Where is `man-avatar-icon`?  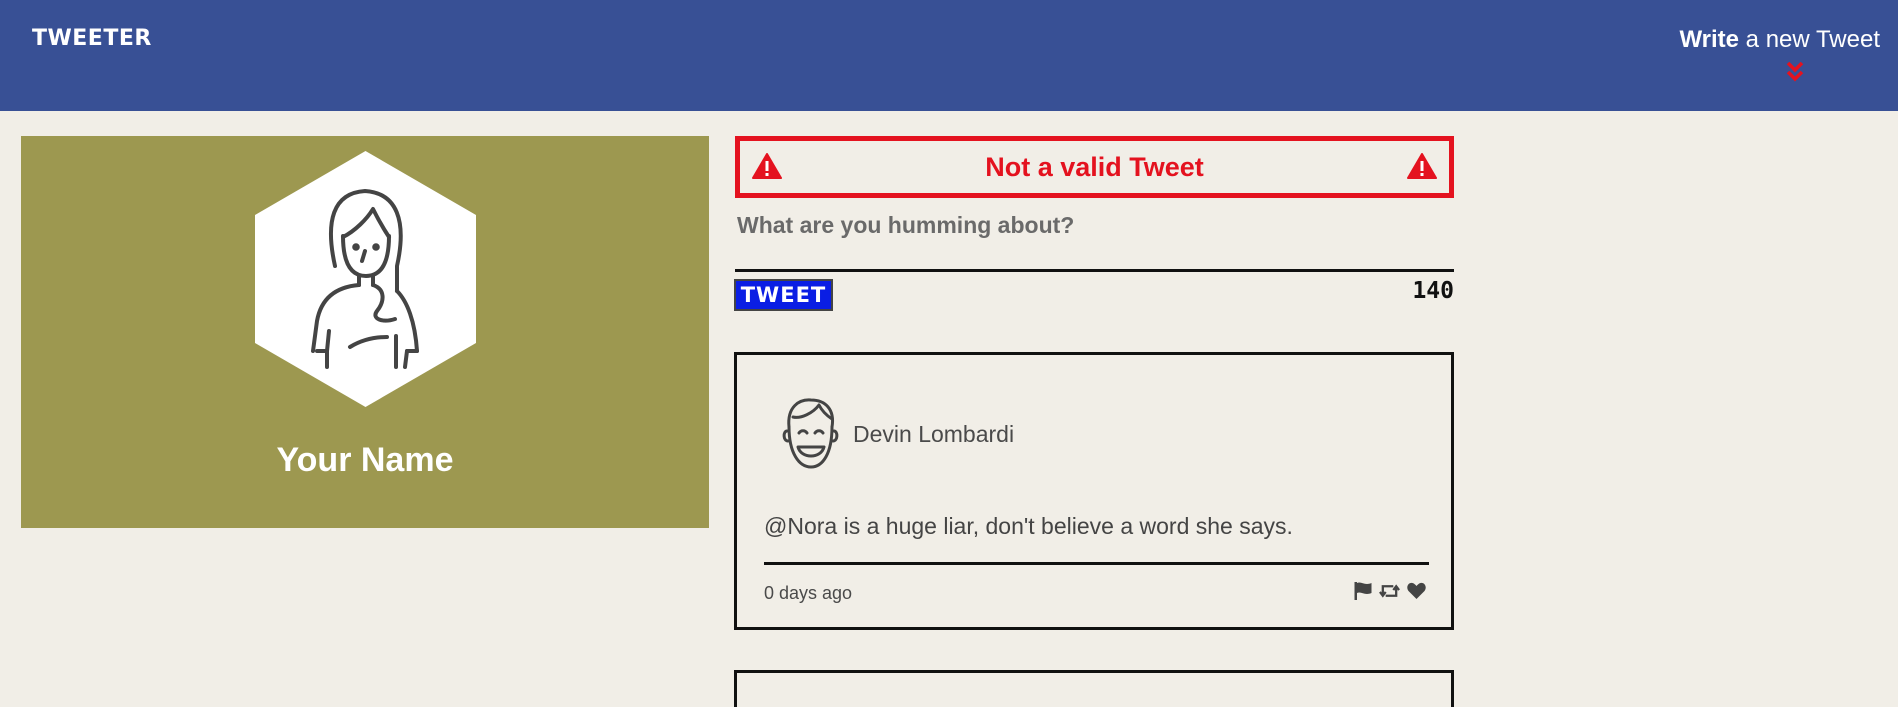
man-avatar-icon is located at coordinates (810, 433).